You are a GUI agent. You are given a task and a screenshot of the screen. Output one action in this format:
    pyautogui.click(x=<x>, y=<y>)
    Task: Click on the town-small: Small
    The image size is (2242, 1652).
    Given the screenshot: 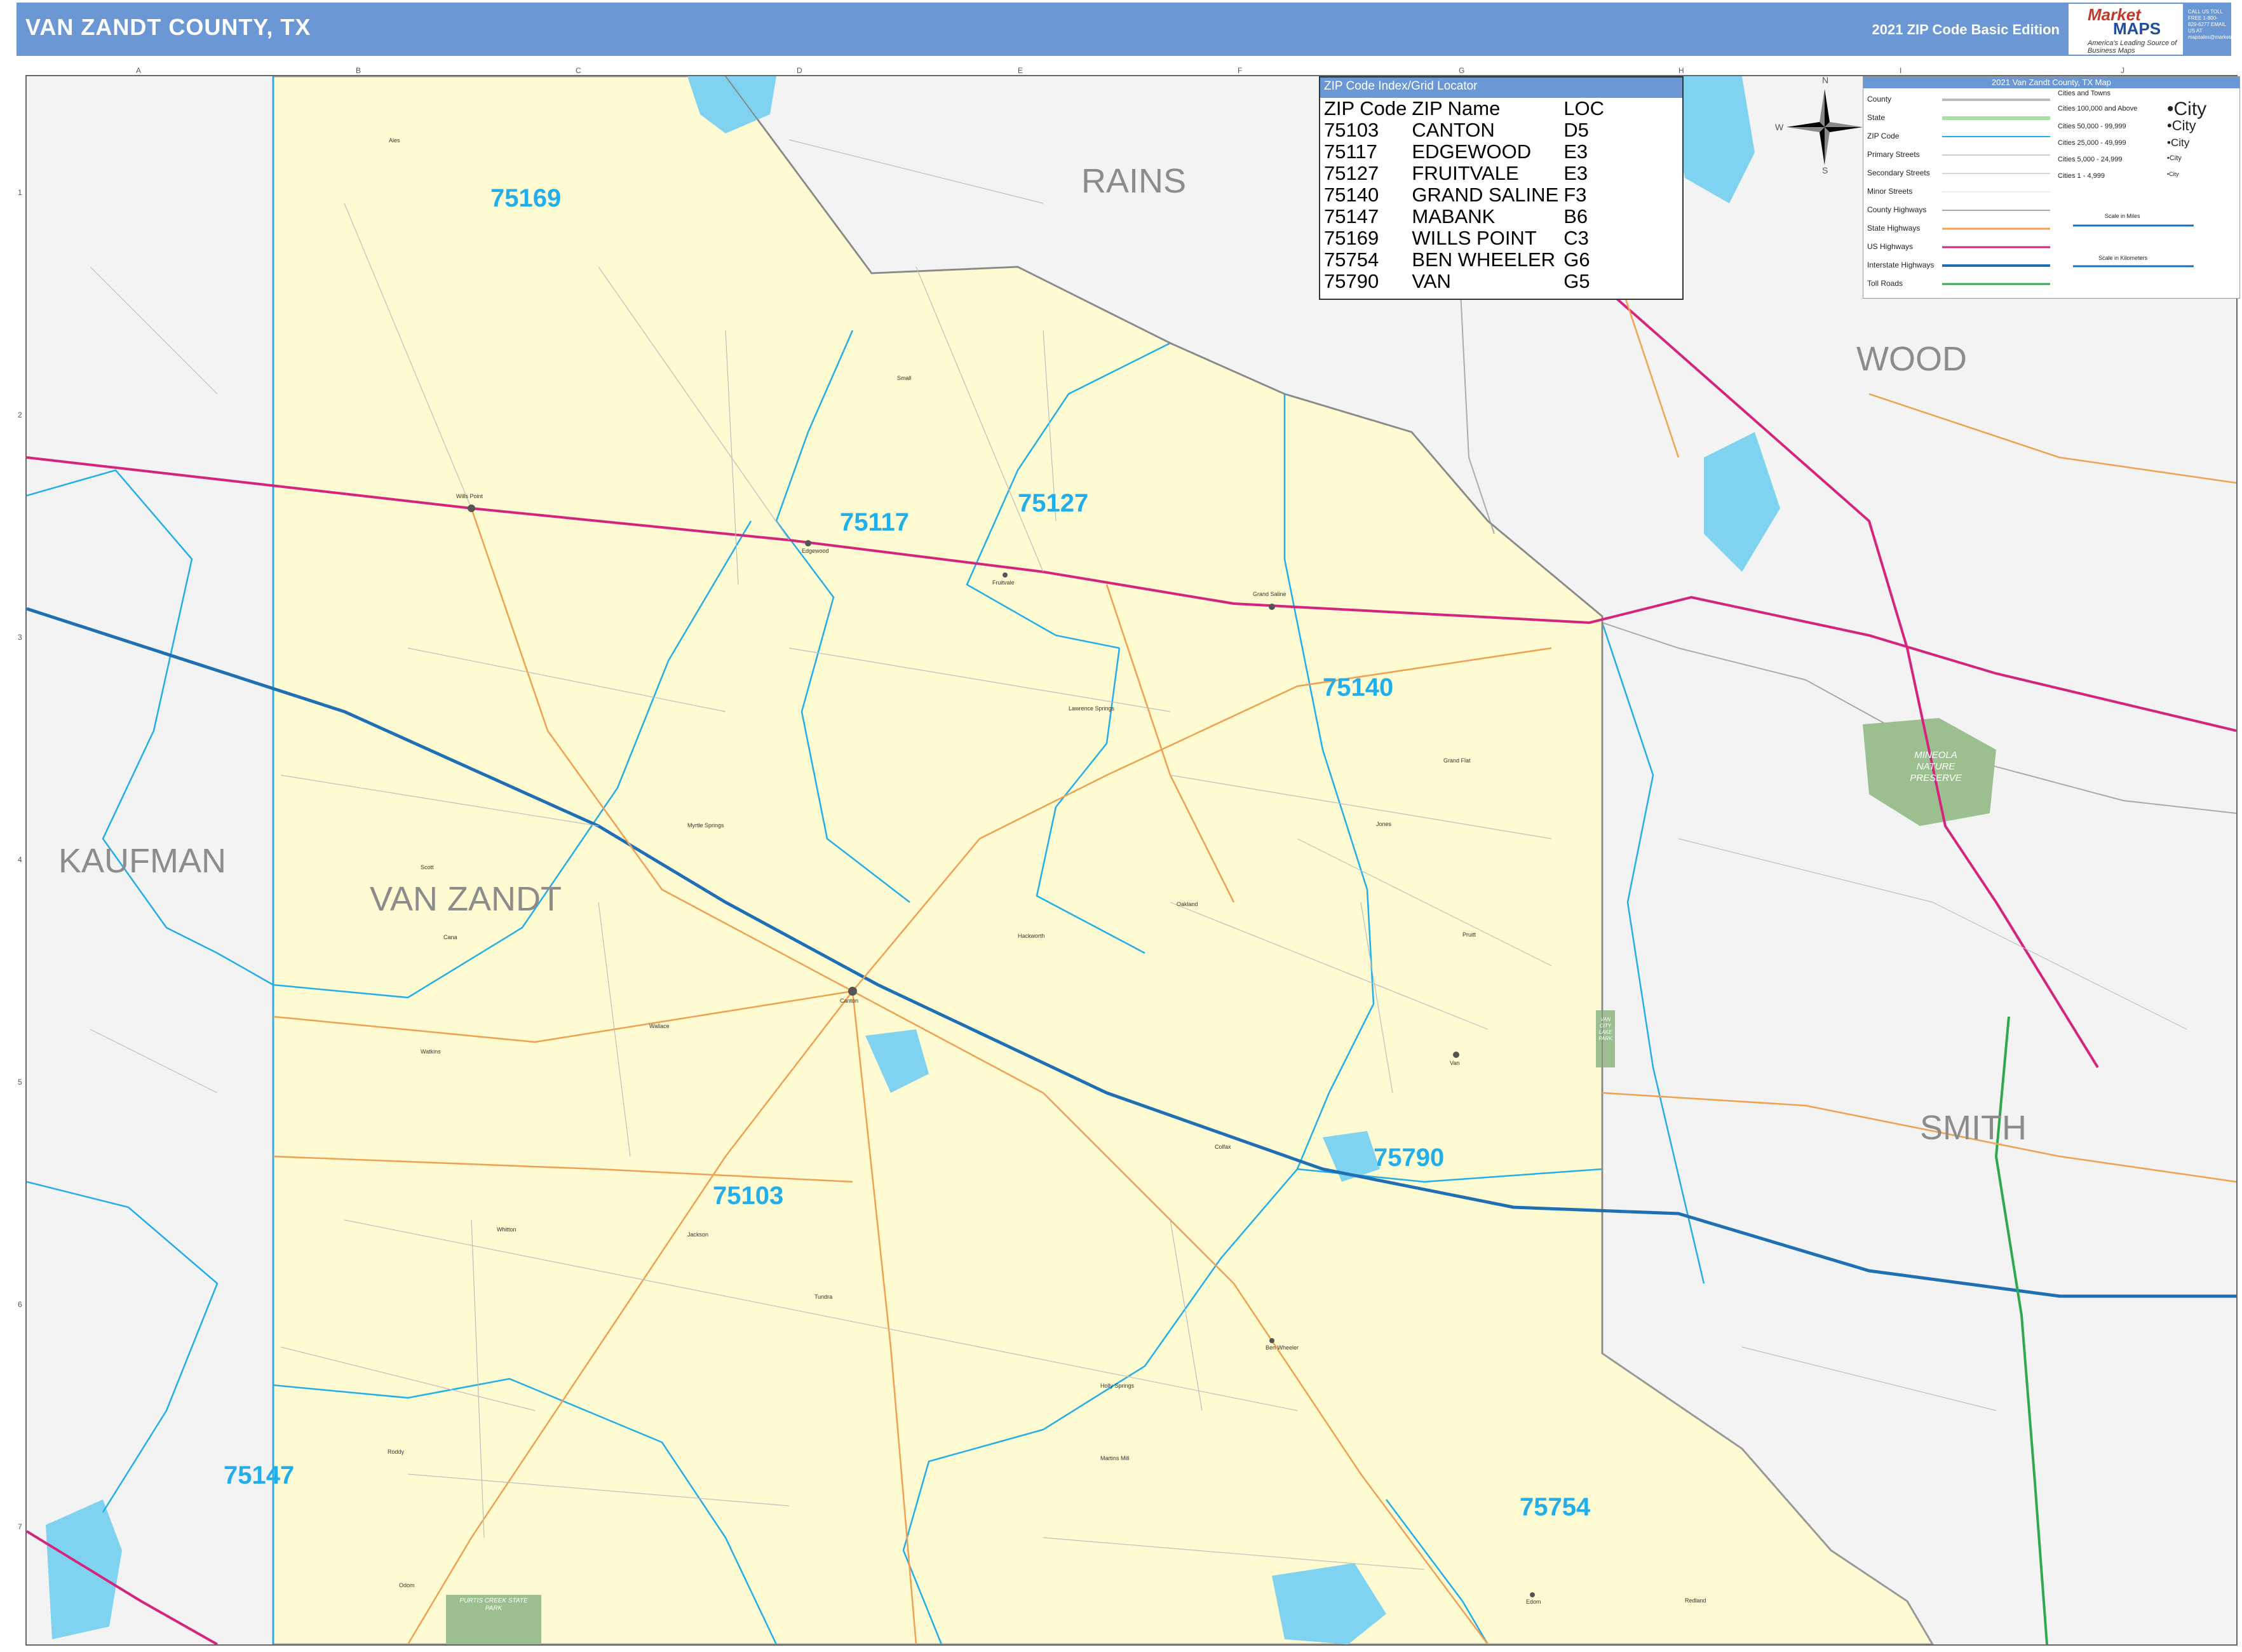 What is the action you would take?
    pyautogui.click(x=904, y=378)
    